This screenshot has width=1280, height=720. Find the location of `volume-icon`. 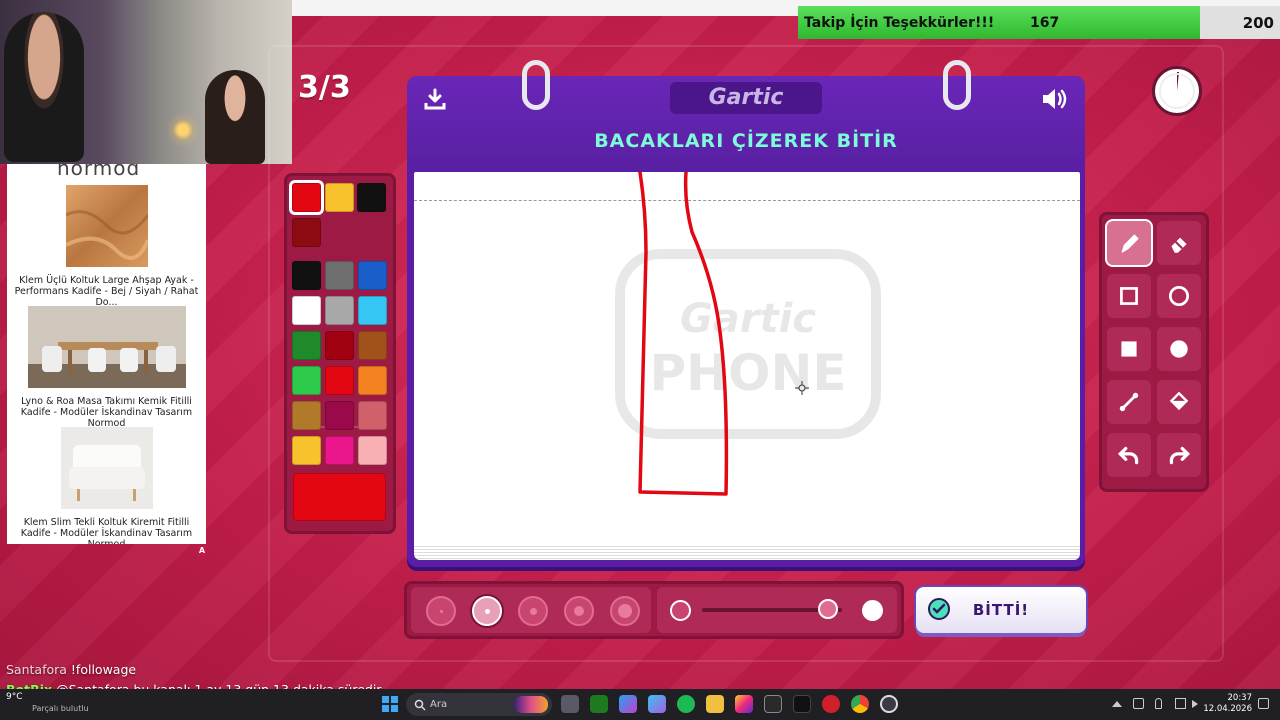

volume-icon is located at coordinates (1195, 704).